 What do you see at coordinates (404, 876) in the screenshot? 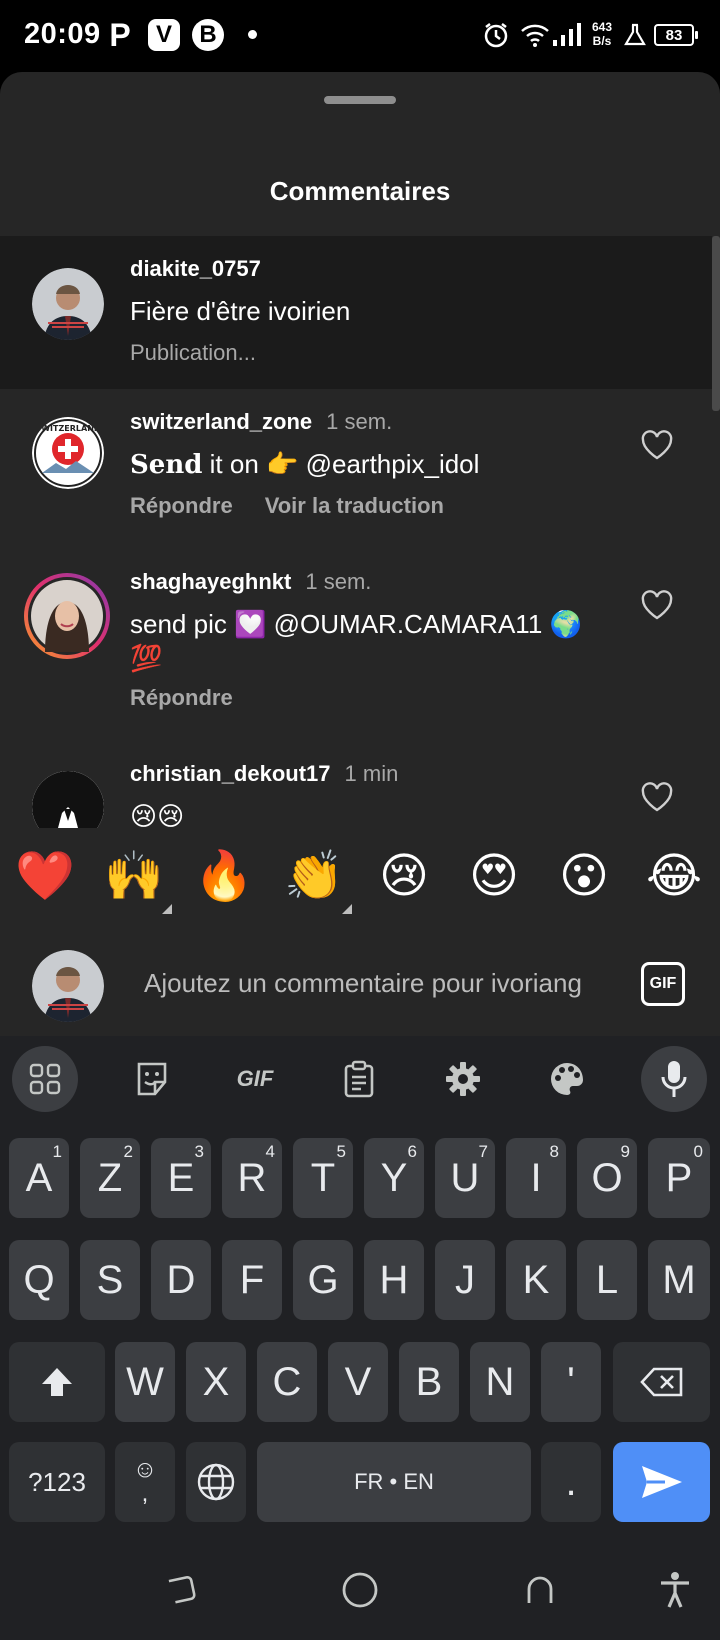
I see `crying-face-emoji-button: 😢` at bounding box center [404, 876].